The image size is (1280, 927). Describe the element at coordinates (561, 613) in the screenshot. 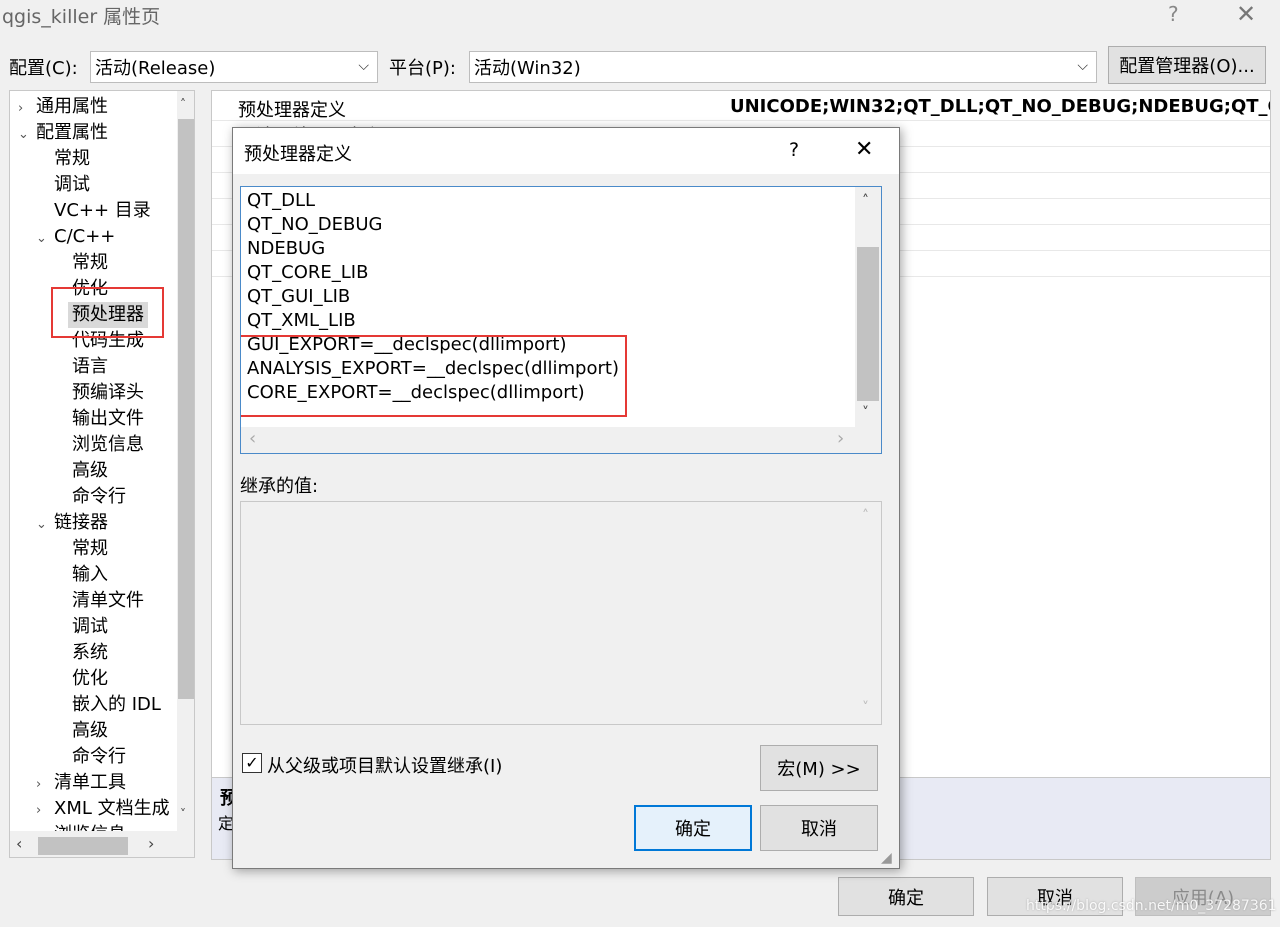

I see `inherited-values-box: ˄ ˅` at that location.